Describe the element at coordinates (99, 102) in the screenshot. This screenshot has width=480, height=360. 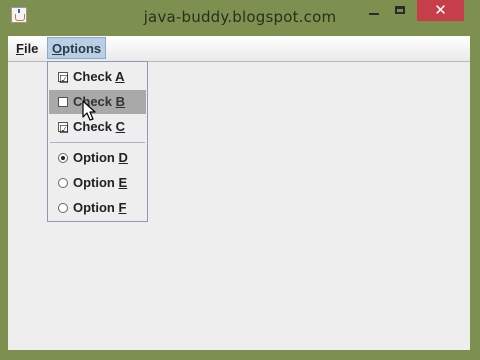
I see `menu-item-label: Check B` at that location.